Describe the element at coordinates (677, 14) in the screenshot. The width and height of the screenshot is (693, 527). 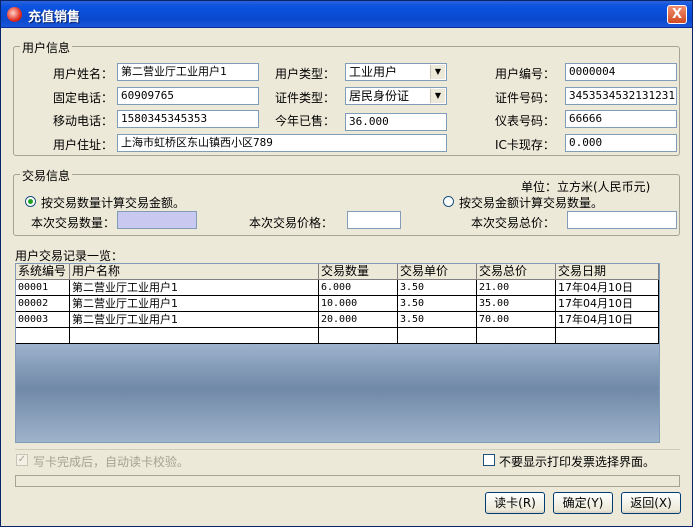
I see `close-button: X` at that location.